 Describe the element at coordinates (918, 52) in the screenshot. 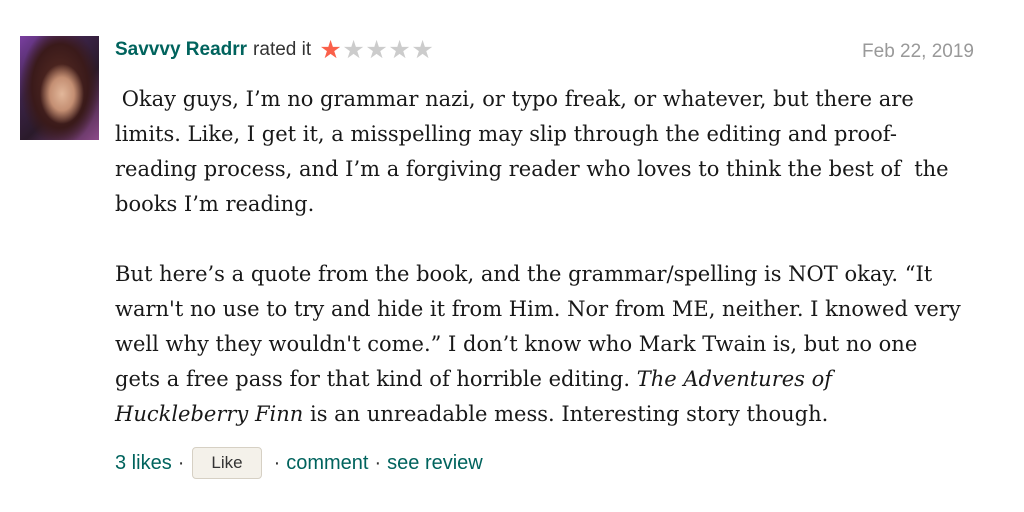

I see `review-date: Feb 22, 2019` at that location.